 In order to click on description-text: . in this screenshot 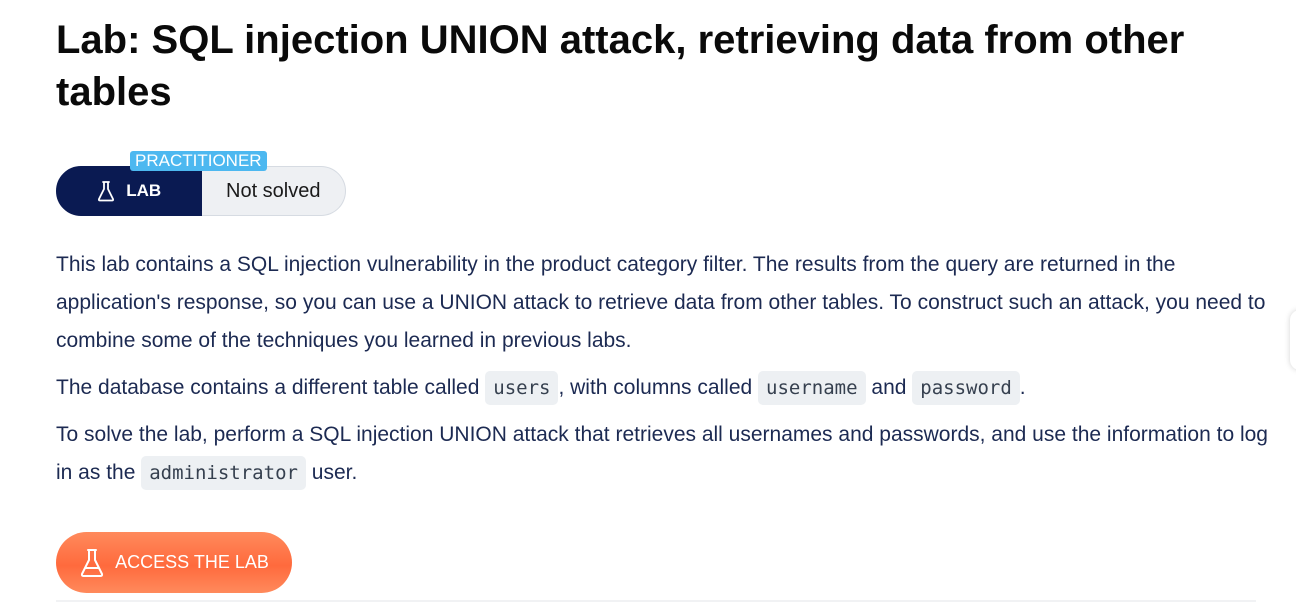, I will do `click(1022, 387)`.